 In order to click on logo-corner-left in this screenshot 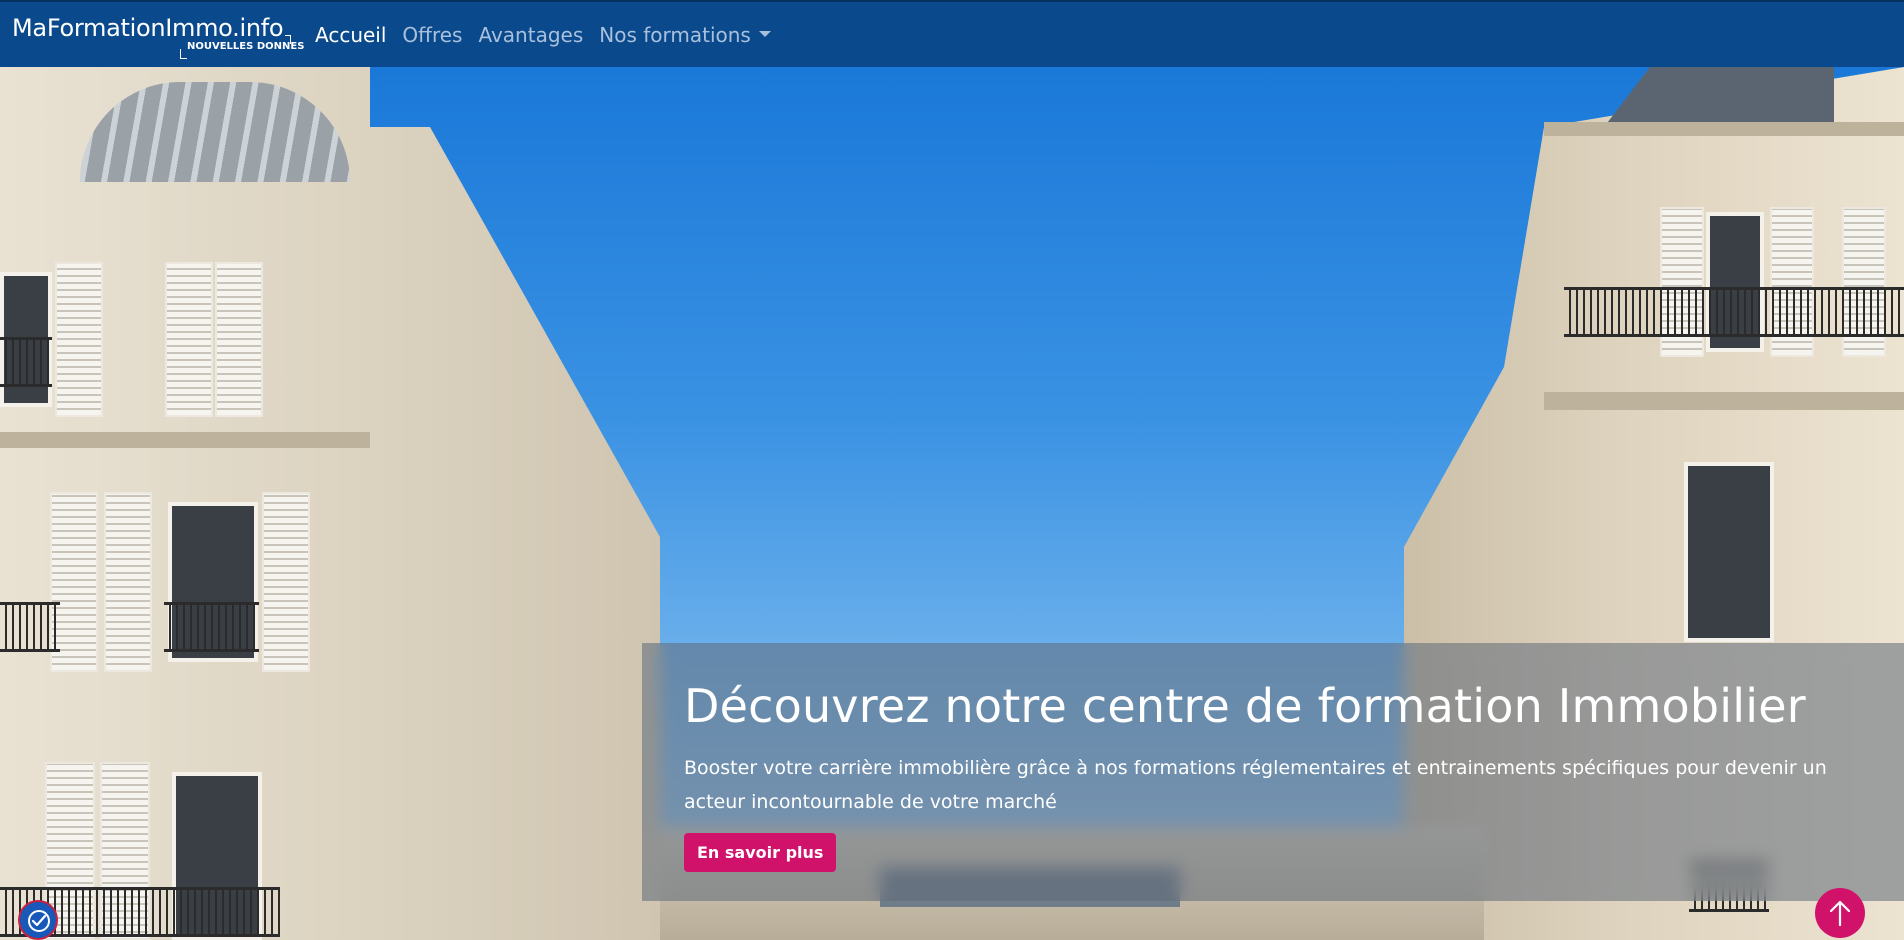, I will do `click(183, 53)`.